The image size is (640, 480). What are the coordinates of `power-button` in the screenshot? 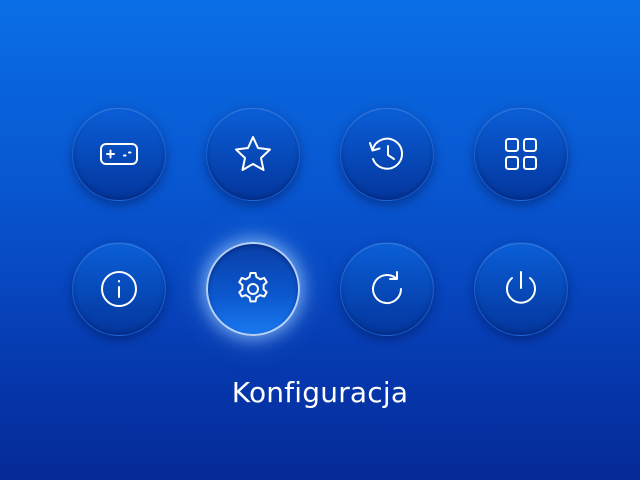 It's located at (521, 289).